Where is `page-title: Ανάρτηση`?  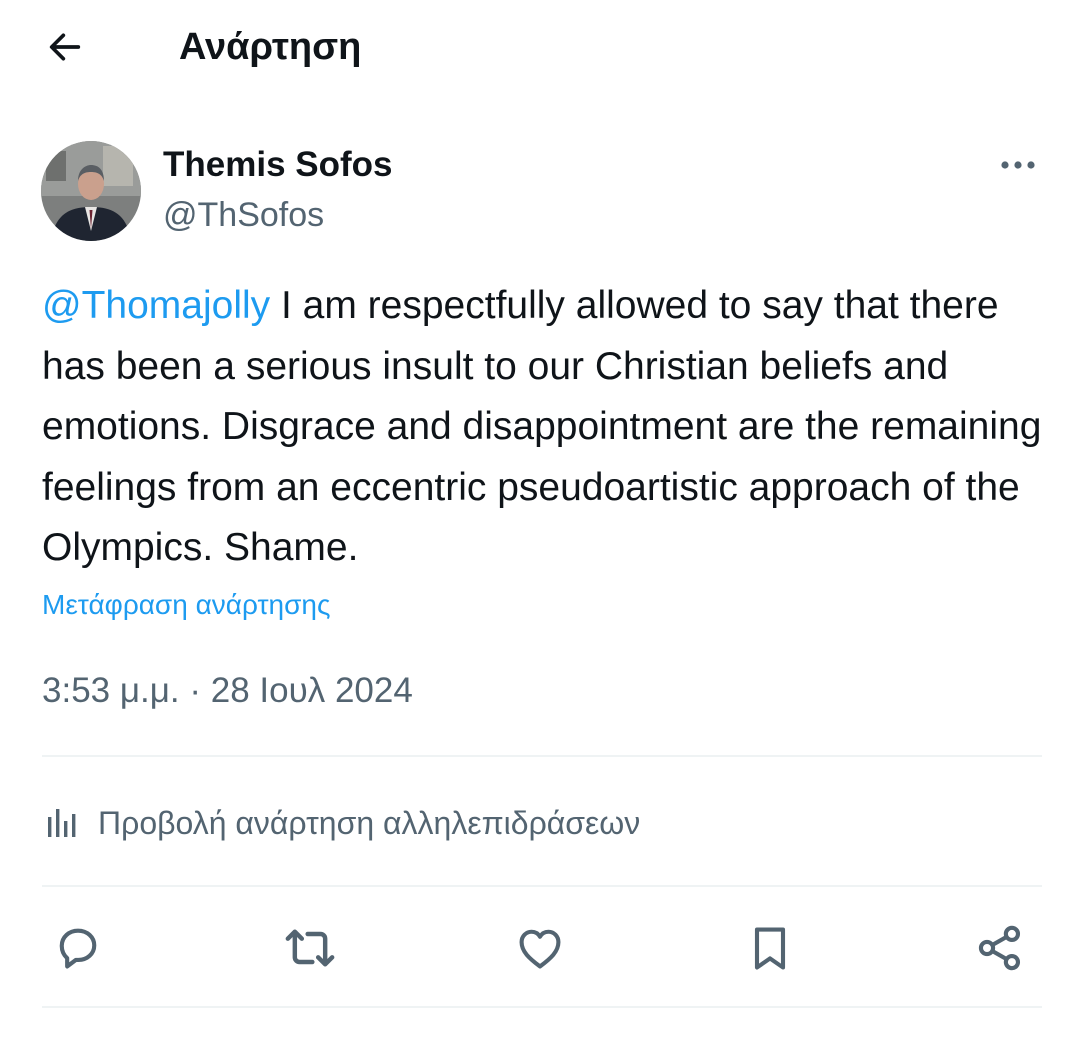
page-title: Ανάρτηση is located at coordinates (270, 47).